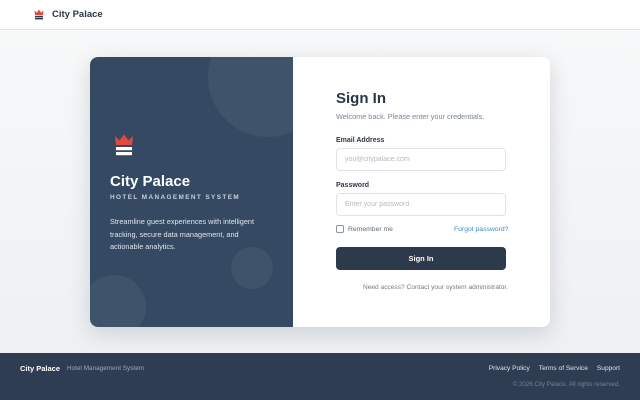  I want to click on email-field, so click(421, 159).